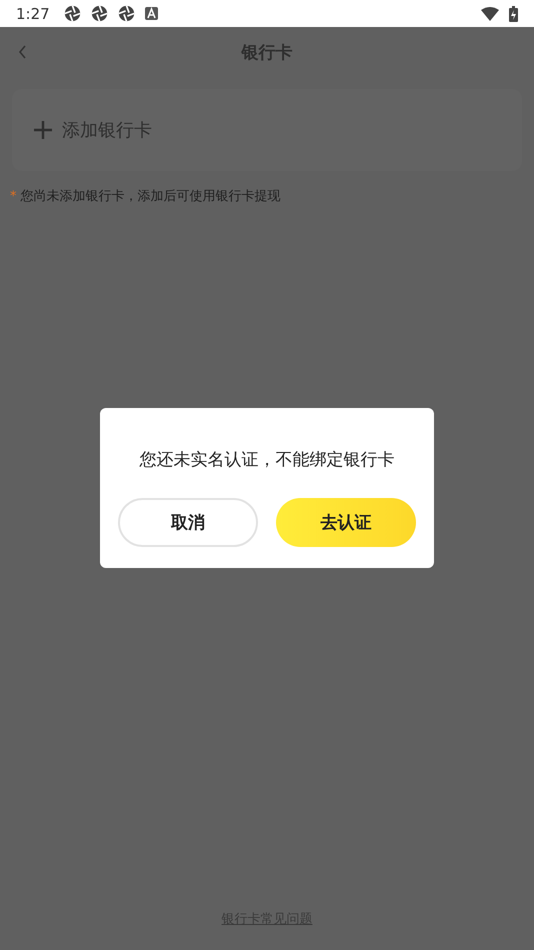 The height and width of the screenshot is (950, 534). I want to click on required-mark: *, so click(13, 196).